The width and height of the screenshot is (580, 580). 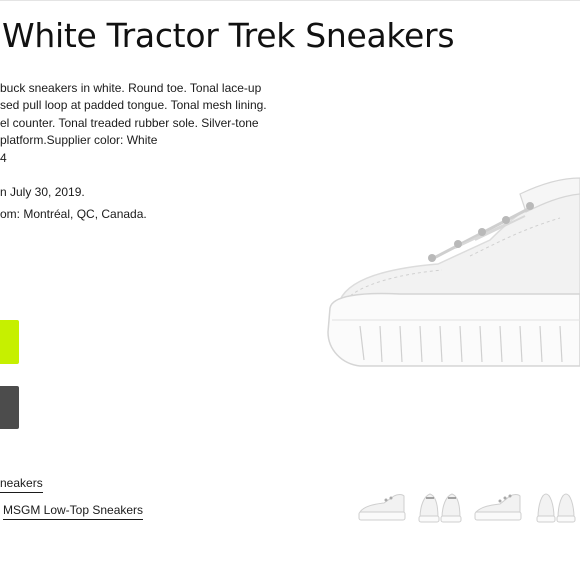 I want to click on wishlist-button, so click(x=9, y=407).